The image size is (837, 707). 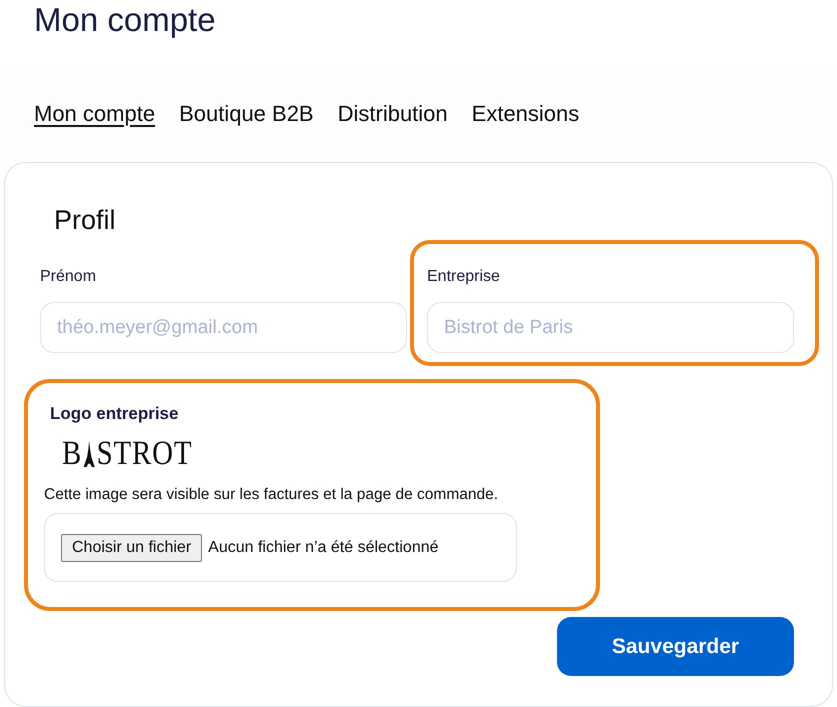 What do you see at coordinates (272, 495) in the screenshot?
I see `logo-hint: Cette image sera visible sur les factures et la page de commande.` at bounding box center [272, 495].